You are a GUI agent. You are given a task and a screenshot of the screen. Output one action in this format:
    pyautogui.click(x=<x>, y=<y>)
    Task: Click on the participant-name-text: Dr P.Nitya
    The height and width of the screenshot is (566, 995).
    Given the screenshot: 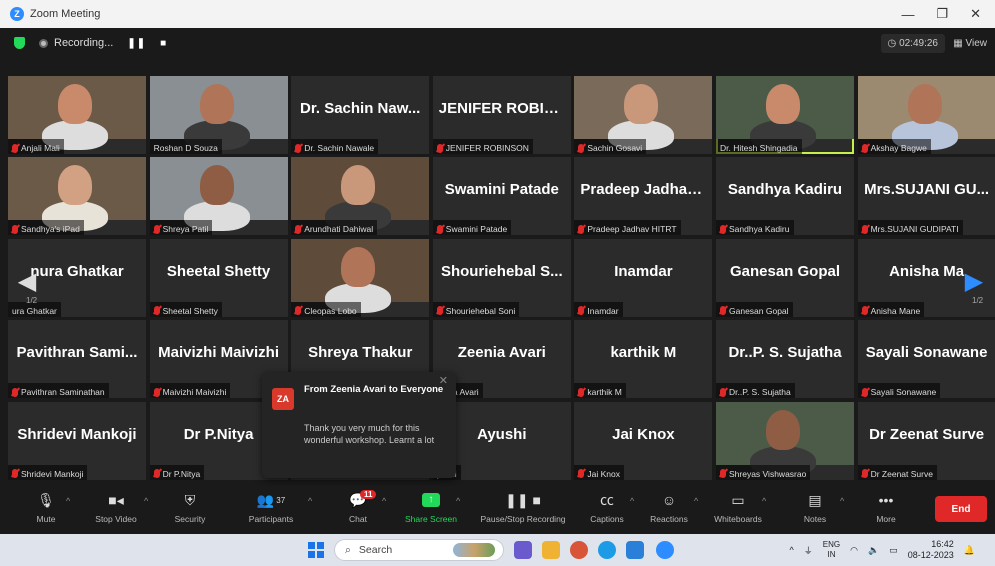 What is the action you would take?
    pyautogui.click(x=181, y=473)
    